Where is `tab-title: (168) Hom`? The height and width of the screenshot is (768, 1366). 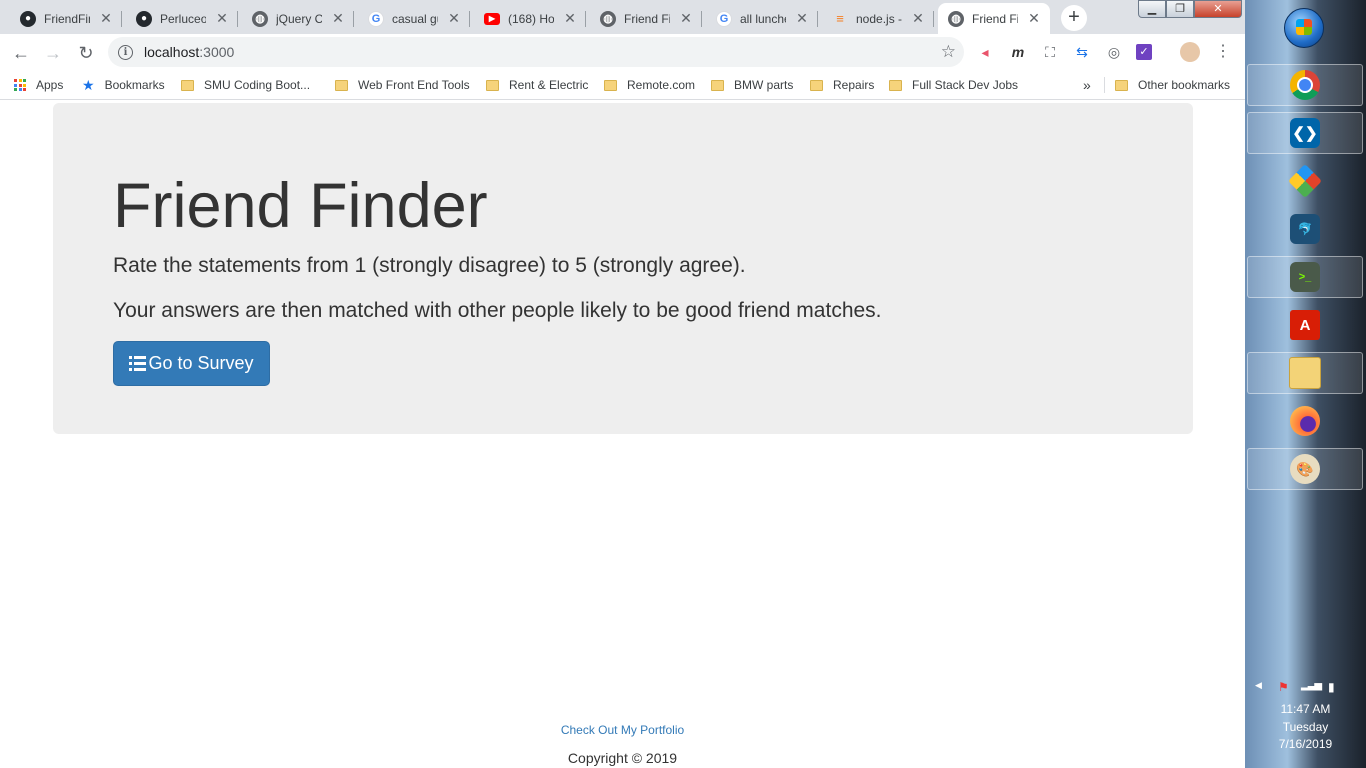 tab-title: (168) Hom is located at coordinates (531, 18).